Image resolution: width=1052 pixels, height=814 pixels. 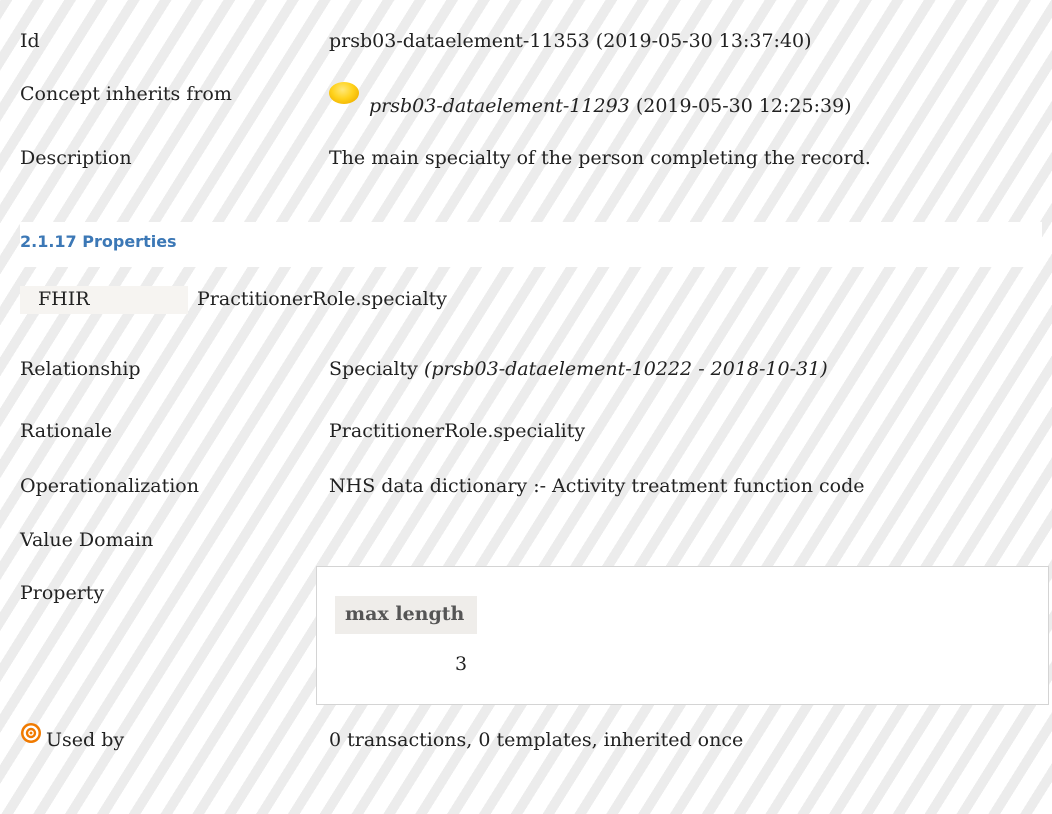 What do you see at coordinates (104, 300) in the screenshot?
I see `fhir-key-cell: FHIR` at bounding box center [104, 300].